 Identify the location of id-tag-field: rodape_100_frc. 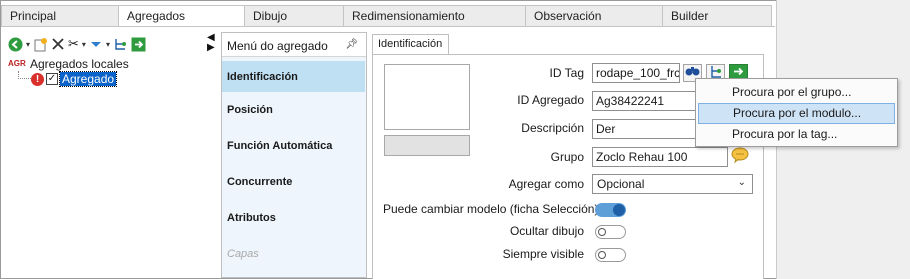
(636, 73).